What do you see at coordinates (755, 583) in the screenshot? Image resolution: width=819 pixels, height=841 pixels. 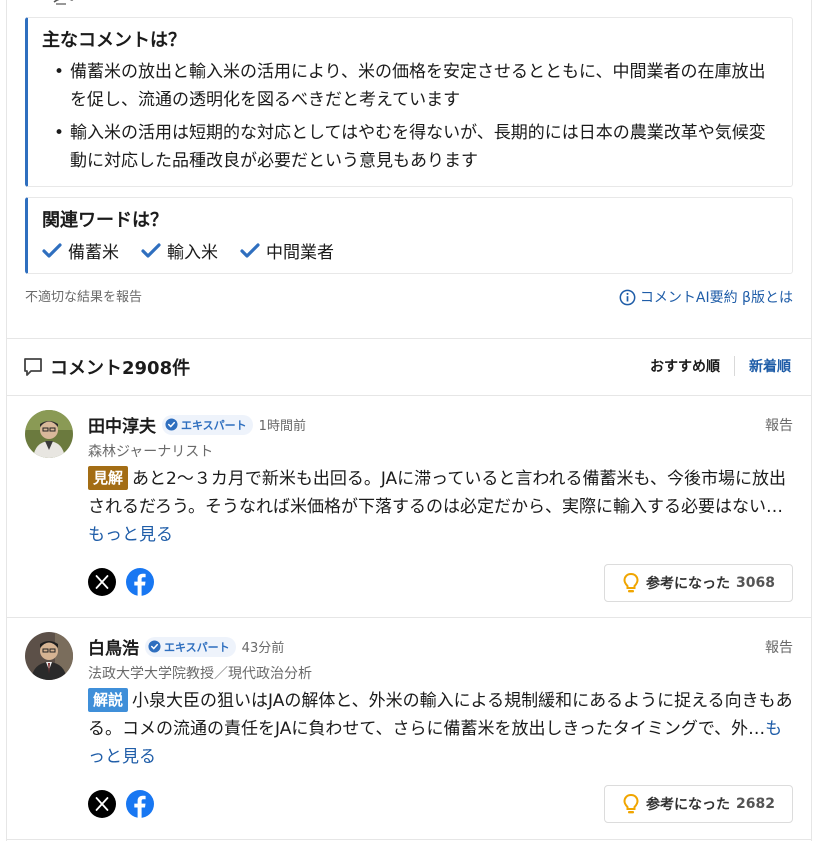 I see `helpful-count: 3068` at bounding box center [755, 583].